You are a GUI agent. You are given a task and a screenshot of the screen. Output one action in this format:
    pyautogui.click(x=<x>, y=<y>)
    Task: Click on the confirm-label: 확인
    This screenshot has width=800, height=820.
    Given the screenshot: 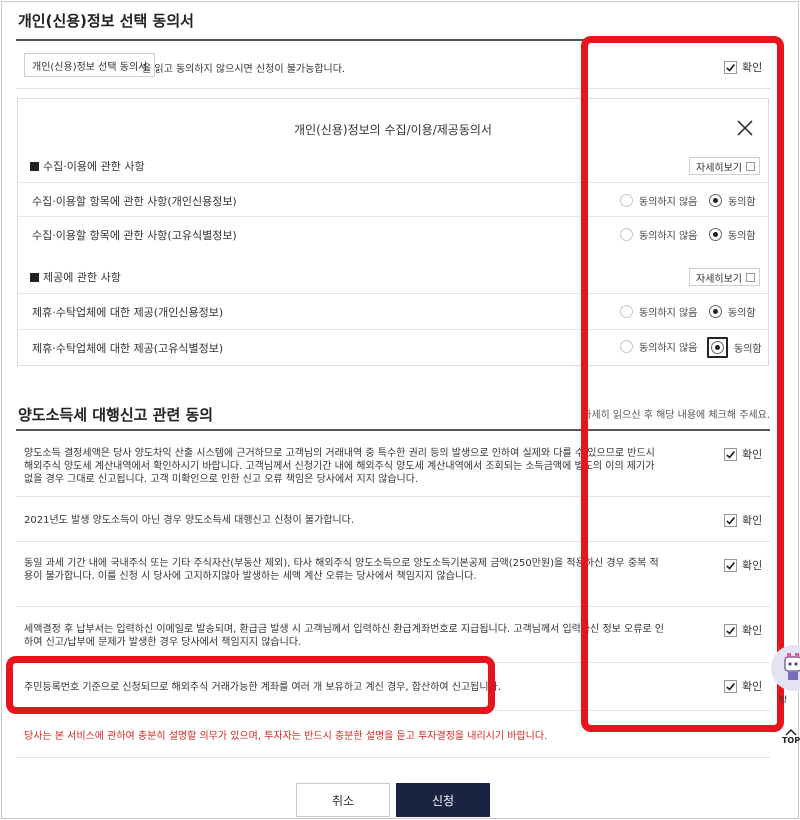 What is the action you would take?
    pyautogui.click(x=752, y=67)
    